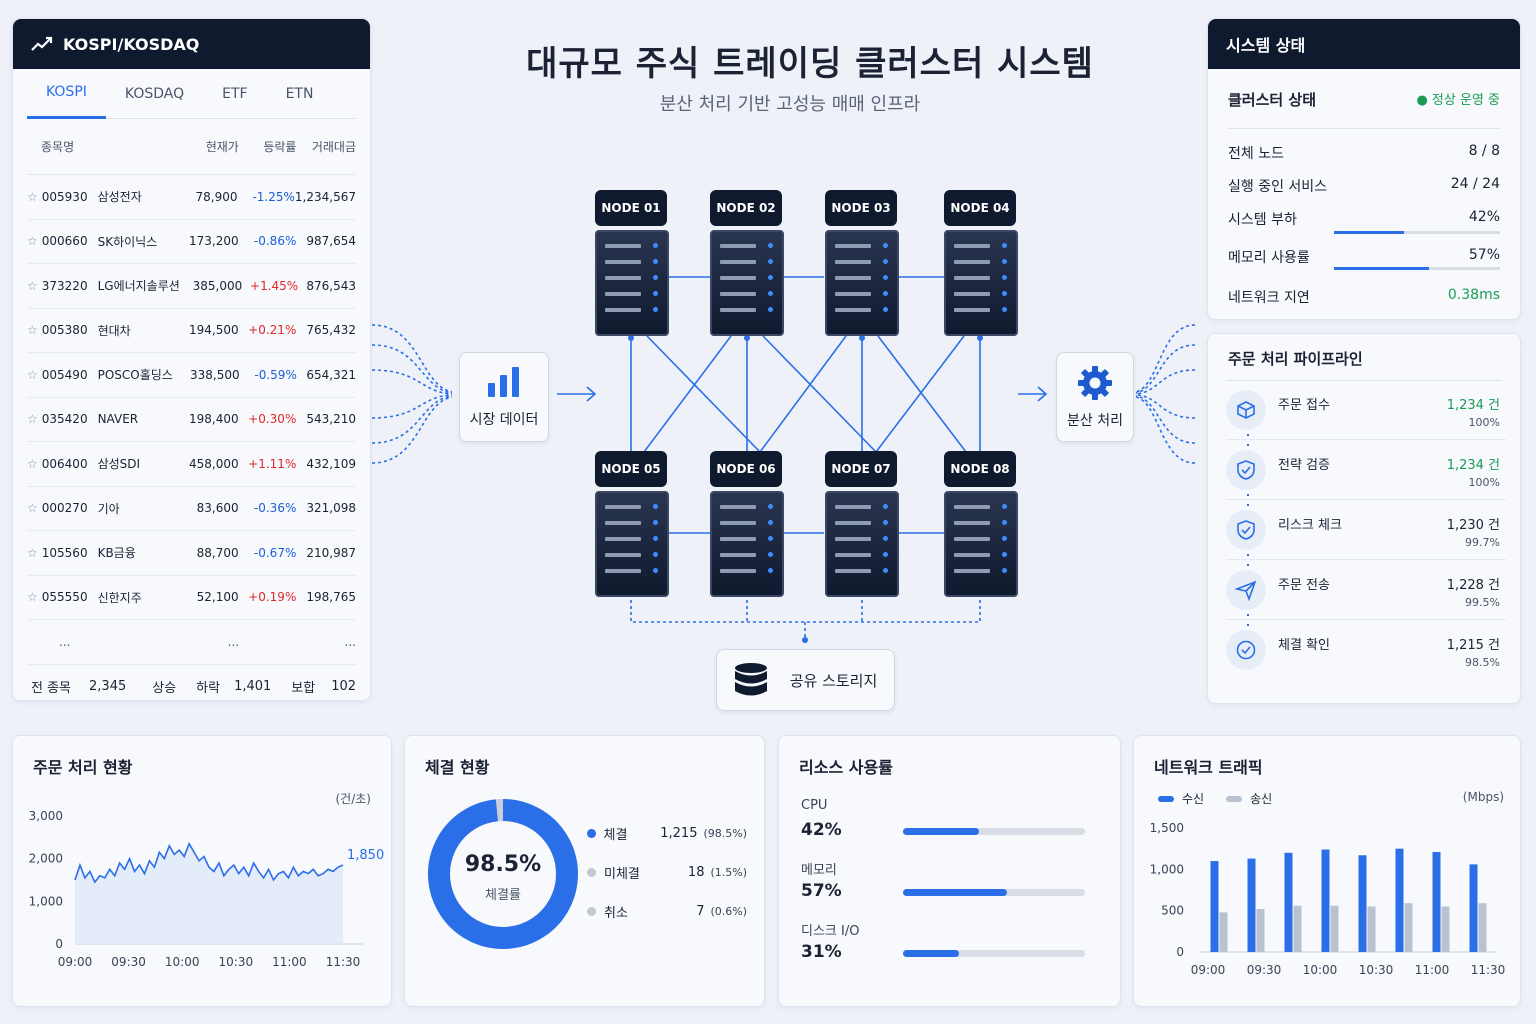  What do you see at coordinates (1473, 465) in the screenshot?
I see `step-count: 1,234 건` at bounding box center [1473, 465].